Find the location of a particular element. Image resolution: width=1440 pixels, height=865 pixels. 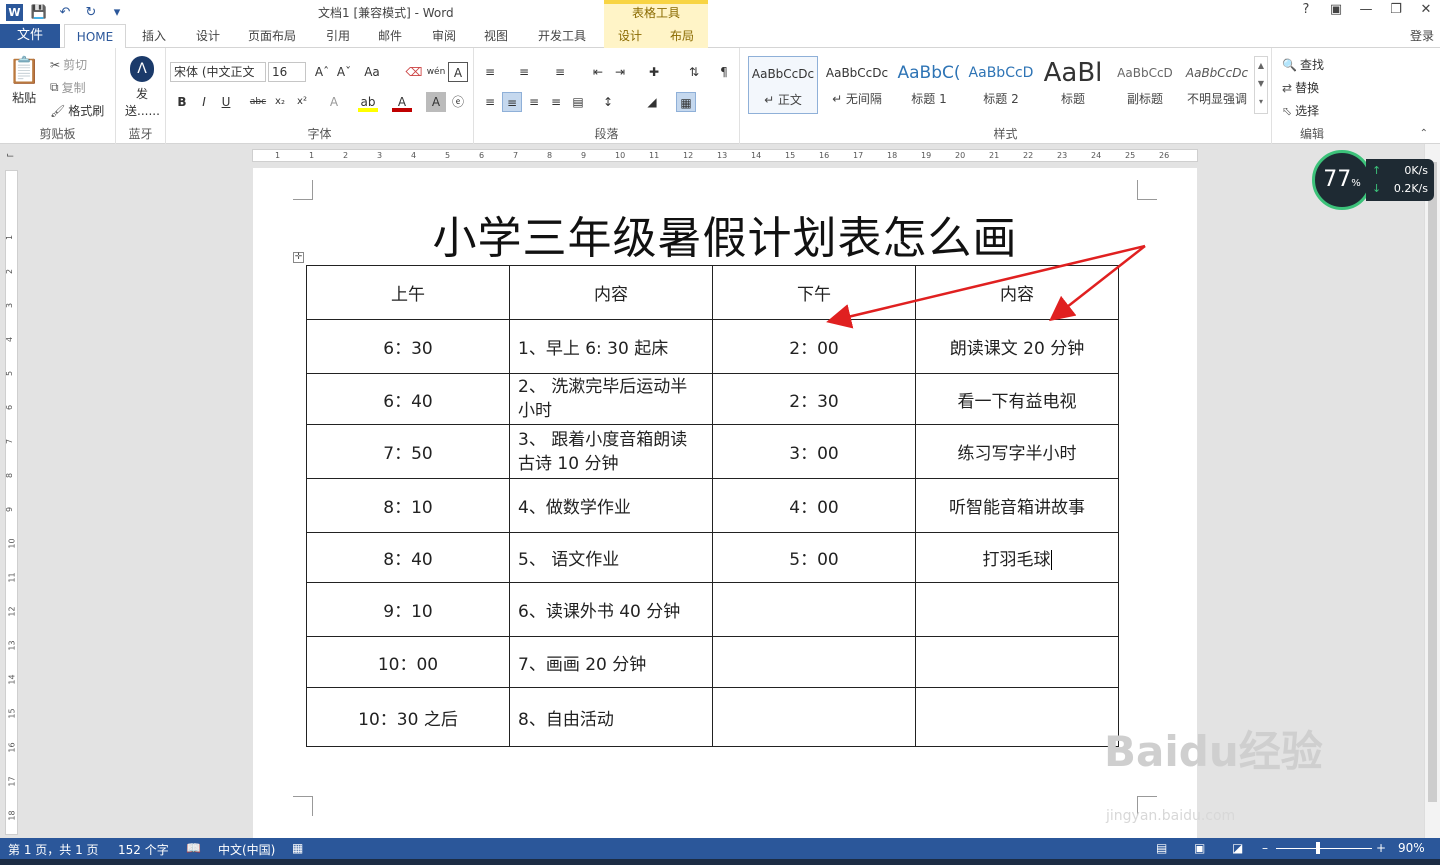

zoom-slider is located at coordinates (1324, 848).